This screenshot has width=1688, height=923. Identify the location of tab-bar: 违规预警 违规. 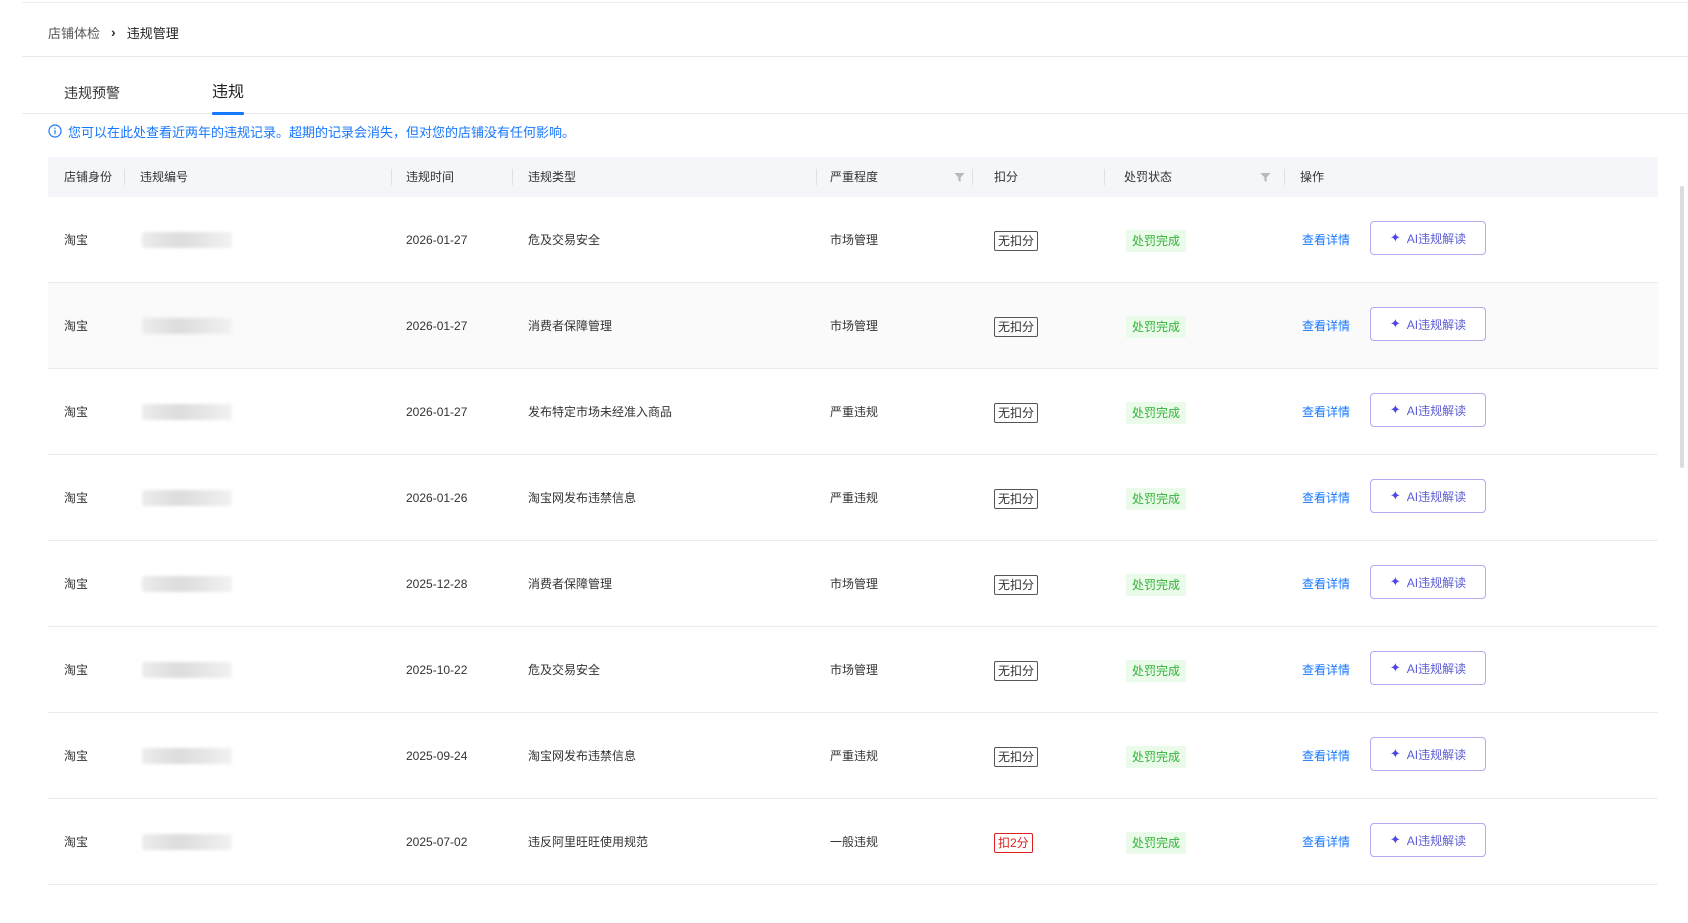
(855, 95).